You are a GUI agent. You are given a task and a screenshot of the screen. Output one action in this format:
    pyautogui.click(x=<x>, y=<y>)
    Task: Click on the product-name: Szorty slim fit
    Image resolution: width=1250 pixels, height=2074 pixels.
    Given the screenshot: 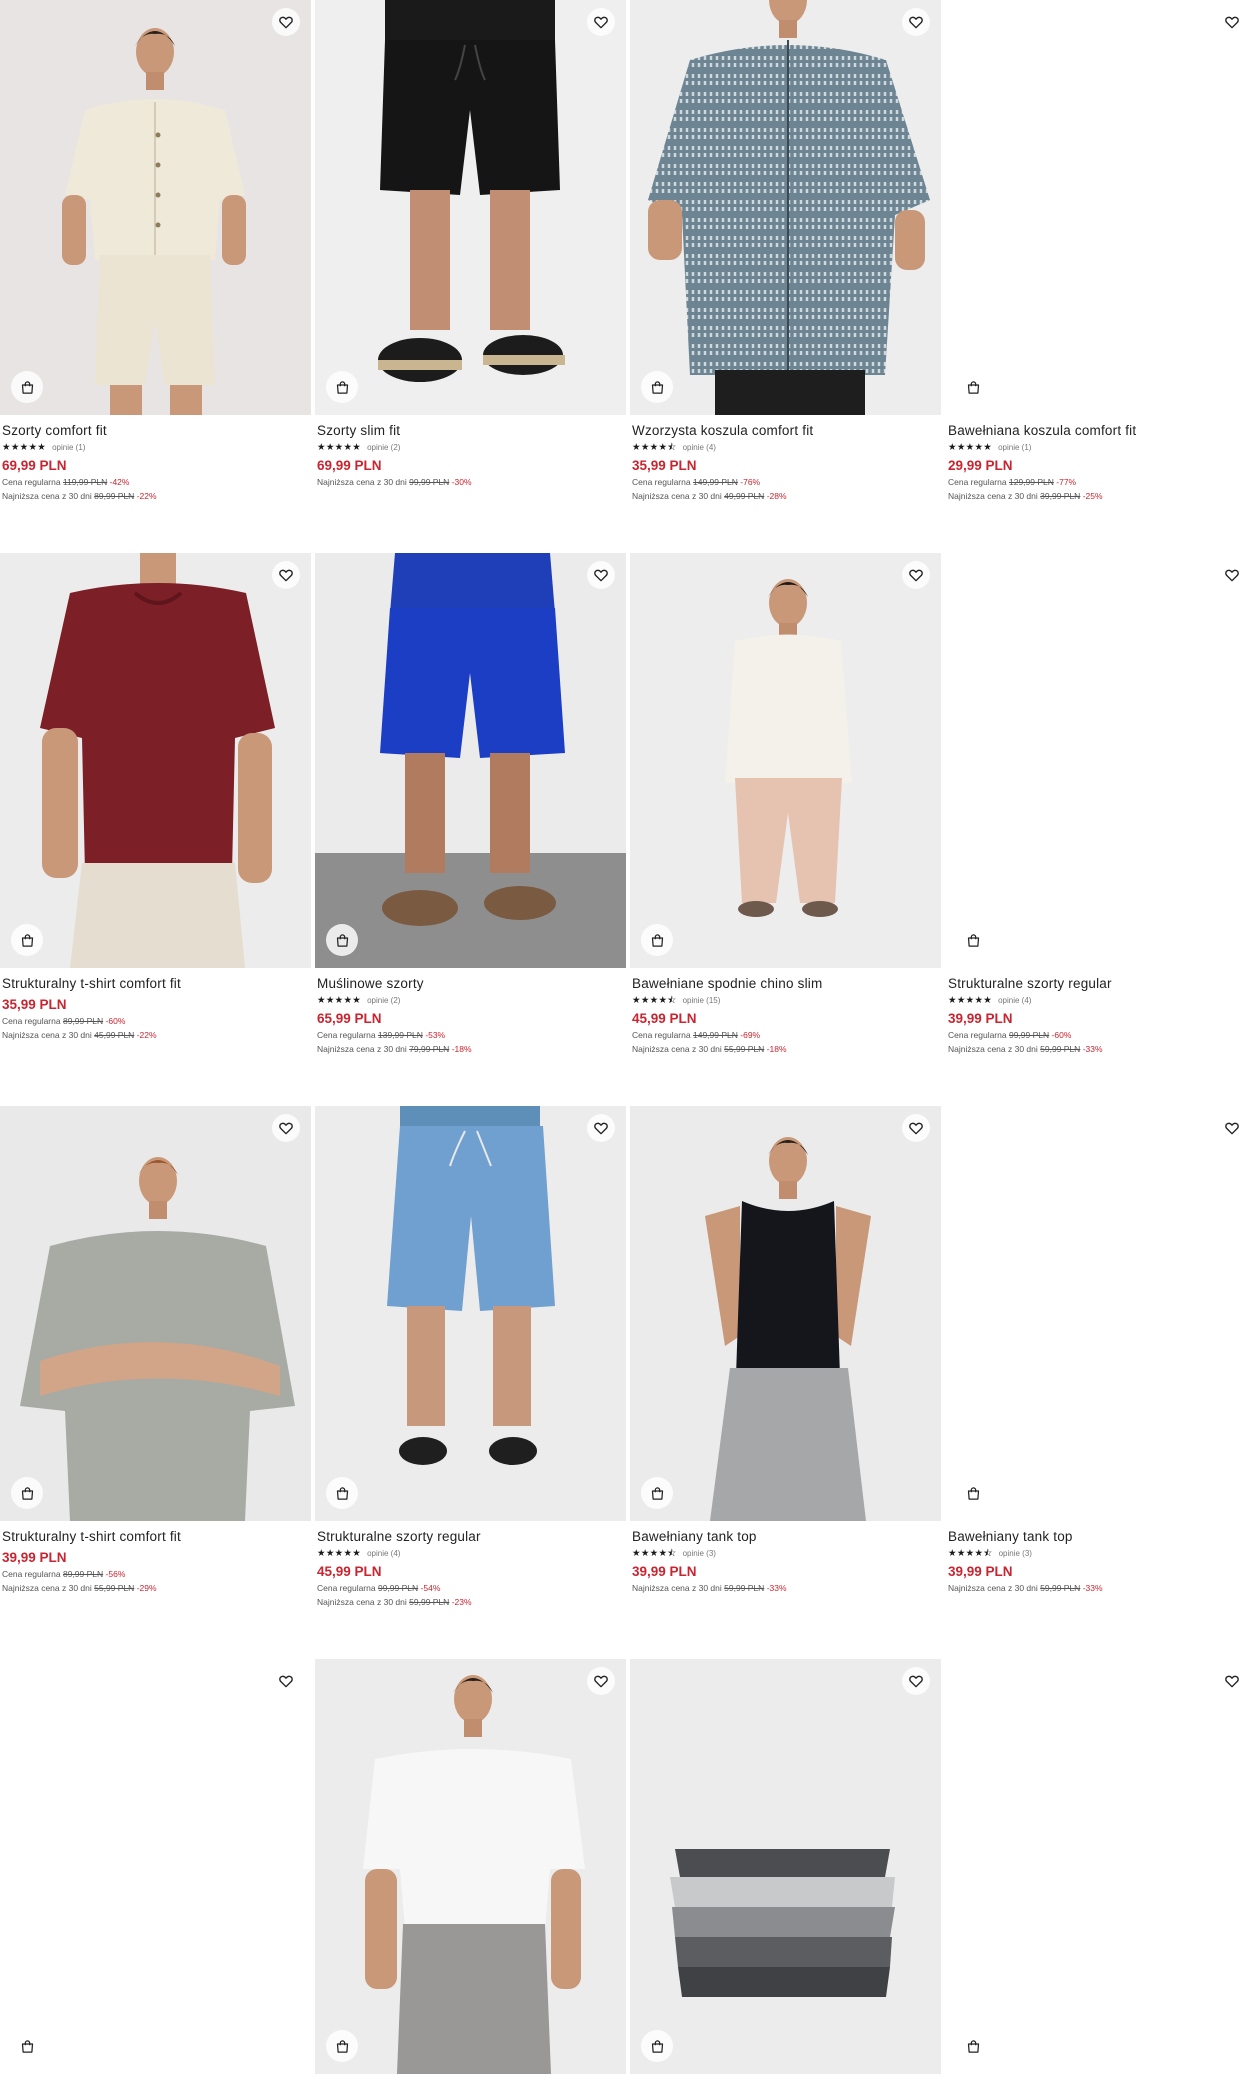 What is the action you would take?
    pyautogui.click(x=470, y=431)
    